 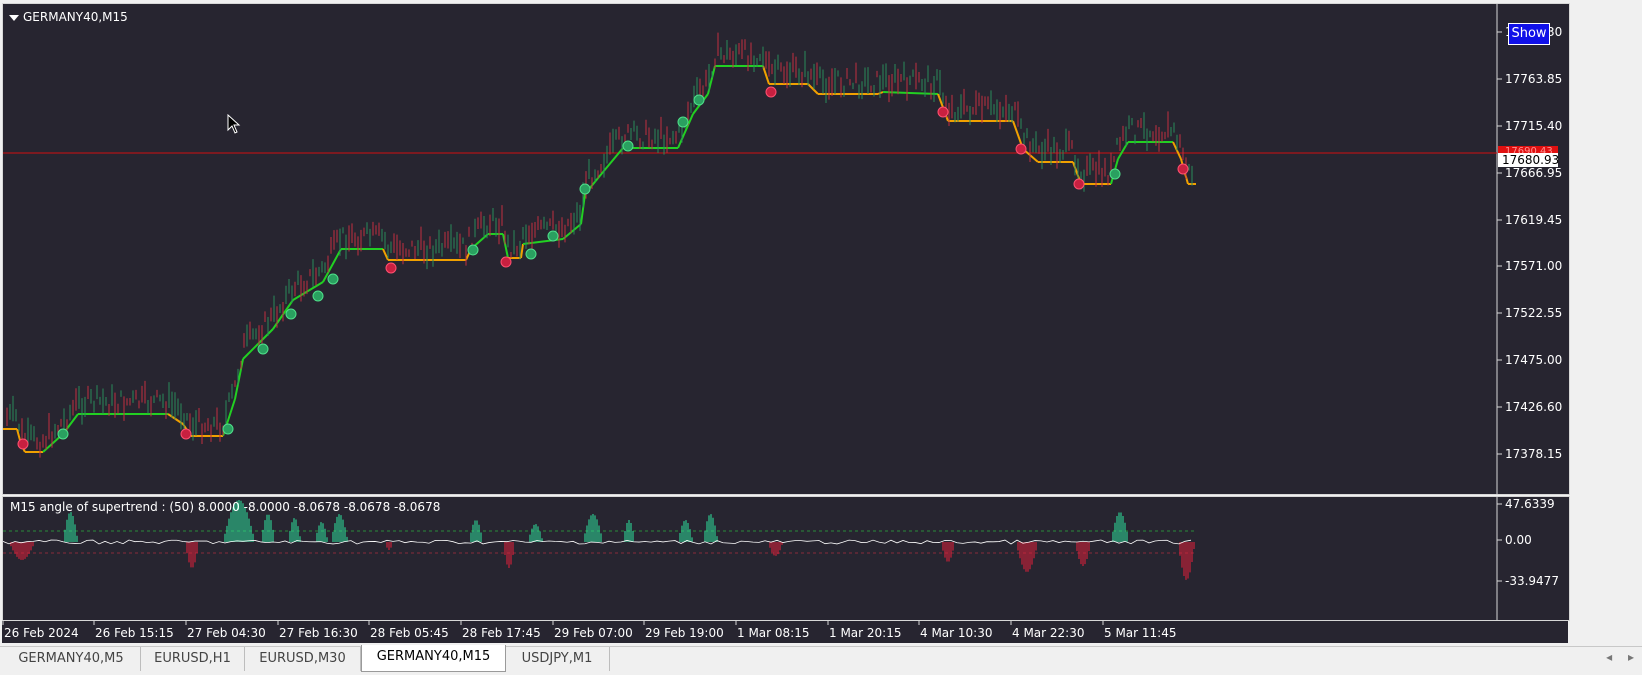 What do you see at coordinates (1529, 34) in the screenshot?
I see `show-button: Show` at bounding box center [1529, 34].